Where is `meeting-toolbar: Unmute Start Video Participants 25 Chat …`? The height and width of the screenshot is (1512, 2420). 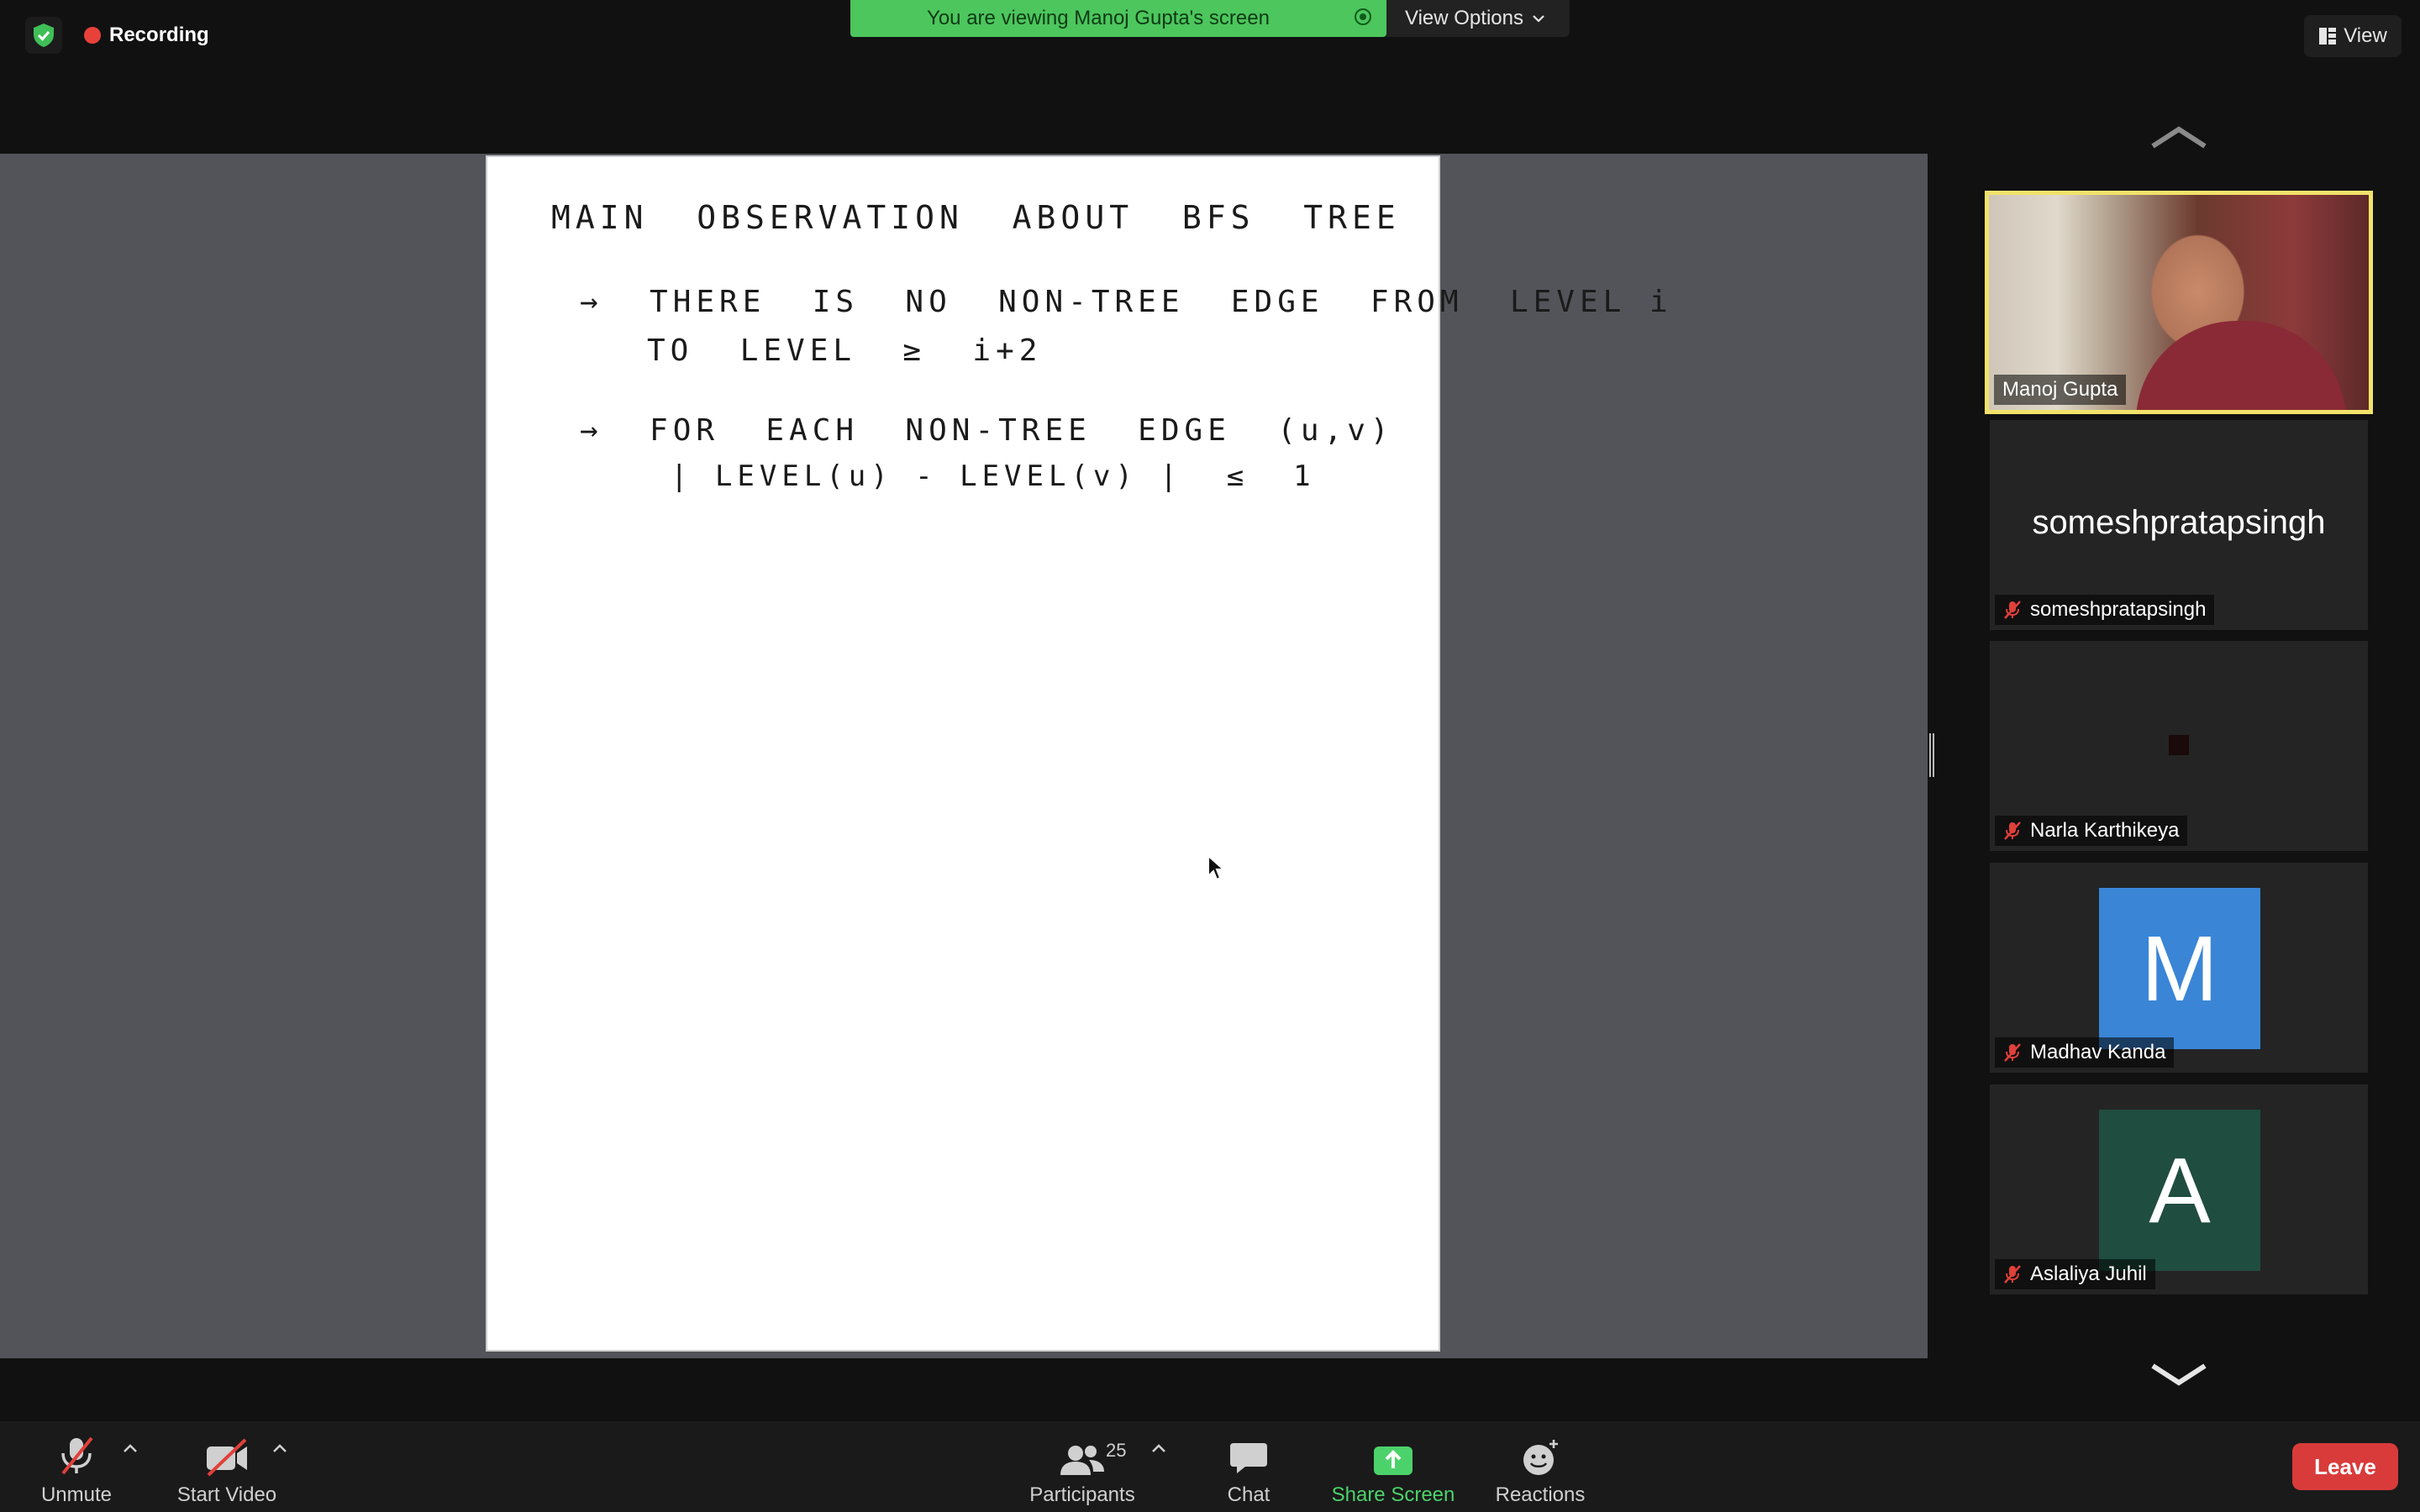 meeting-toolbar: Unmute Start Video Participants 25 Chat … is located at coordinates (1210, 1466).